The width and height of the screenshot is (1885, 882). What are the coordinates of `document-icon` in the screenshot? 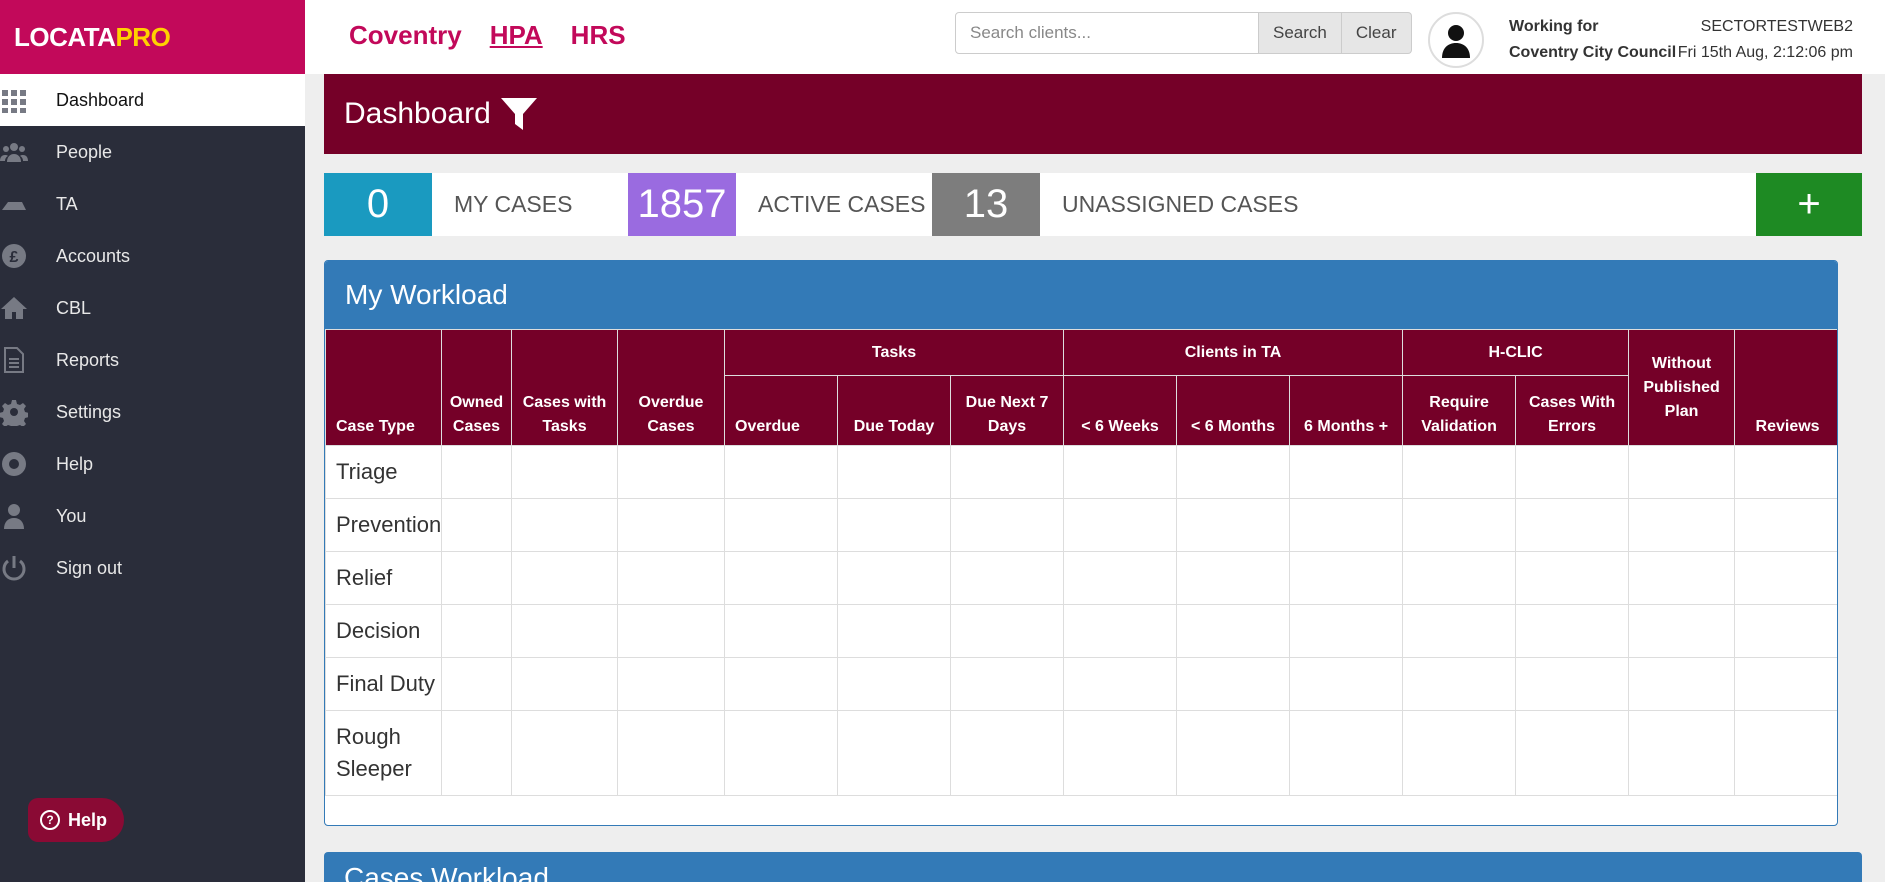 It's located at (28, 360).